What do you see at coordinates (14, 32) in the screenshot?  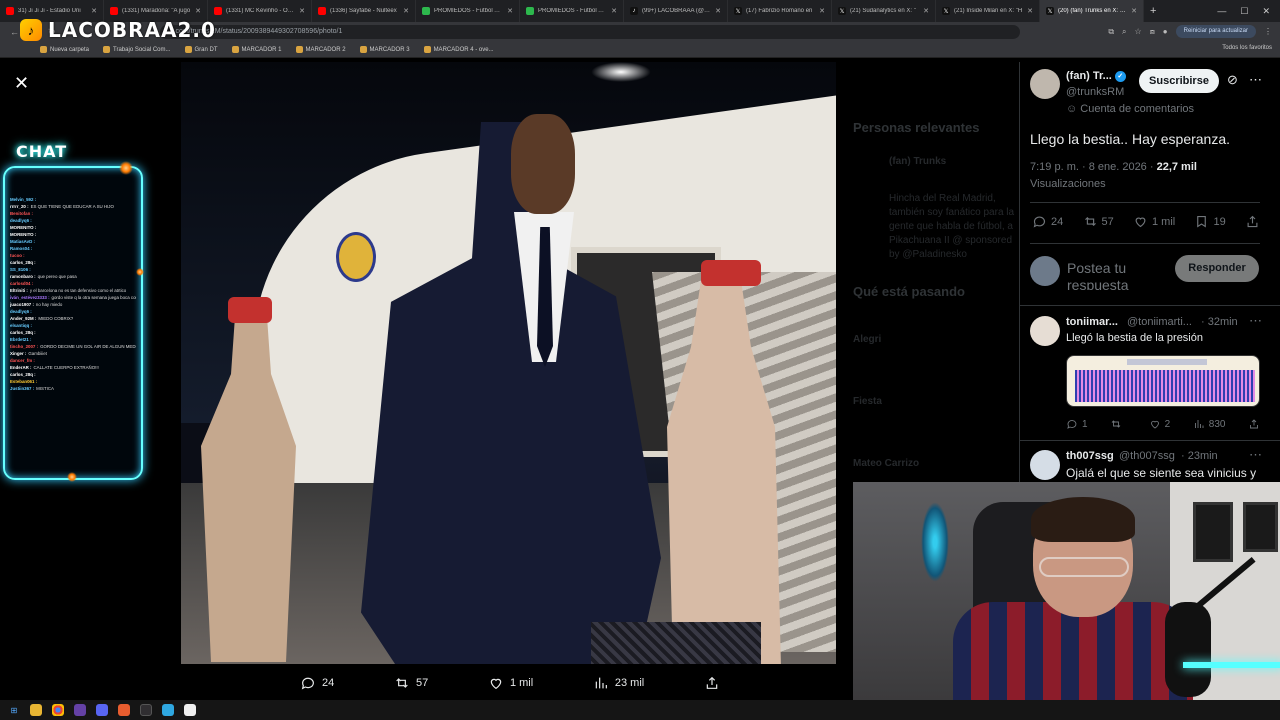 I see `back-icon: ←` at bounding box center [14, 32].